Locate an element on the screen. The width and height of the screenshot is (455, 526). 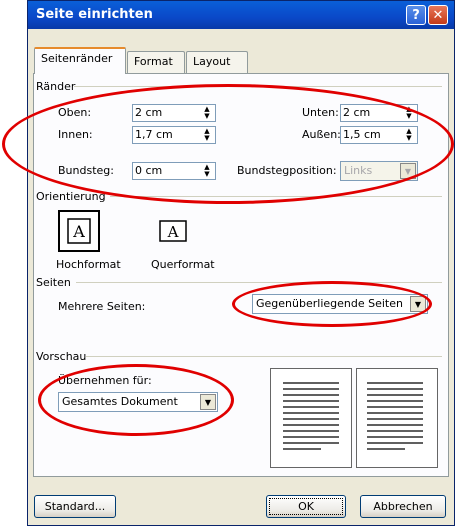
help-button: ? is located at coordinates (416, 15).